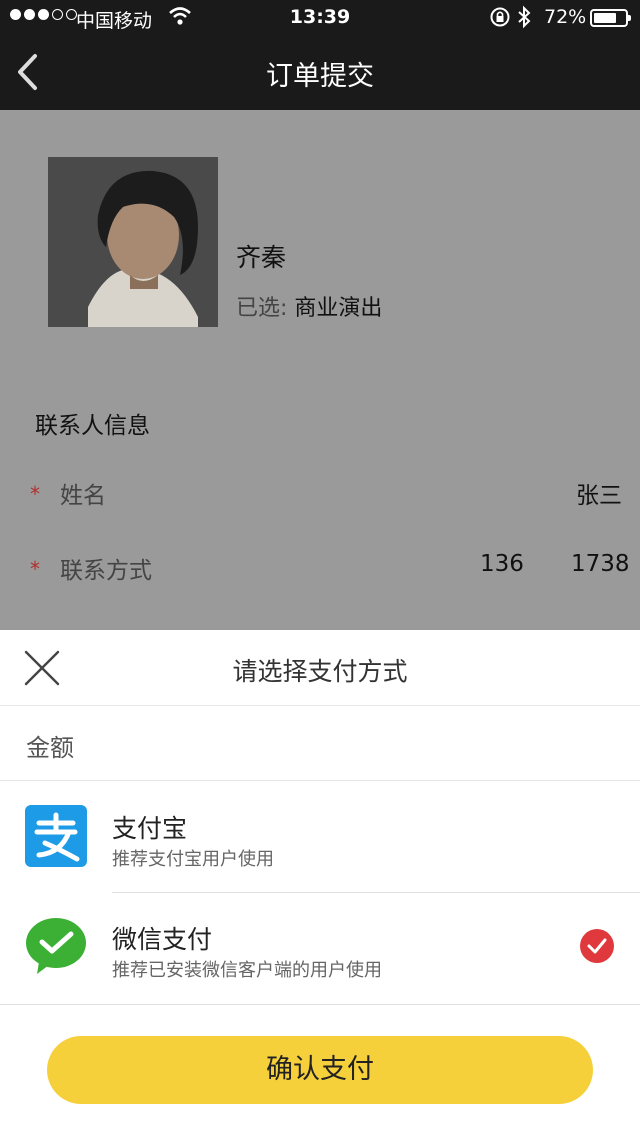 Image resolution: width=640 pixels, height=1139 pixels. What do you see at coordinates (320, 837) in the screenshot?
I see `payment-option-alipay: 支付宝 推荐支付宝用户使用` at bounding box center [320, 837].